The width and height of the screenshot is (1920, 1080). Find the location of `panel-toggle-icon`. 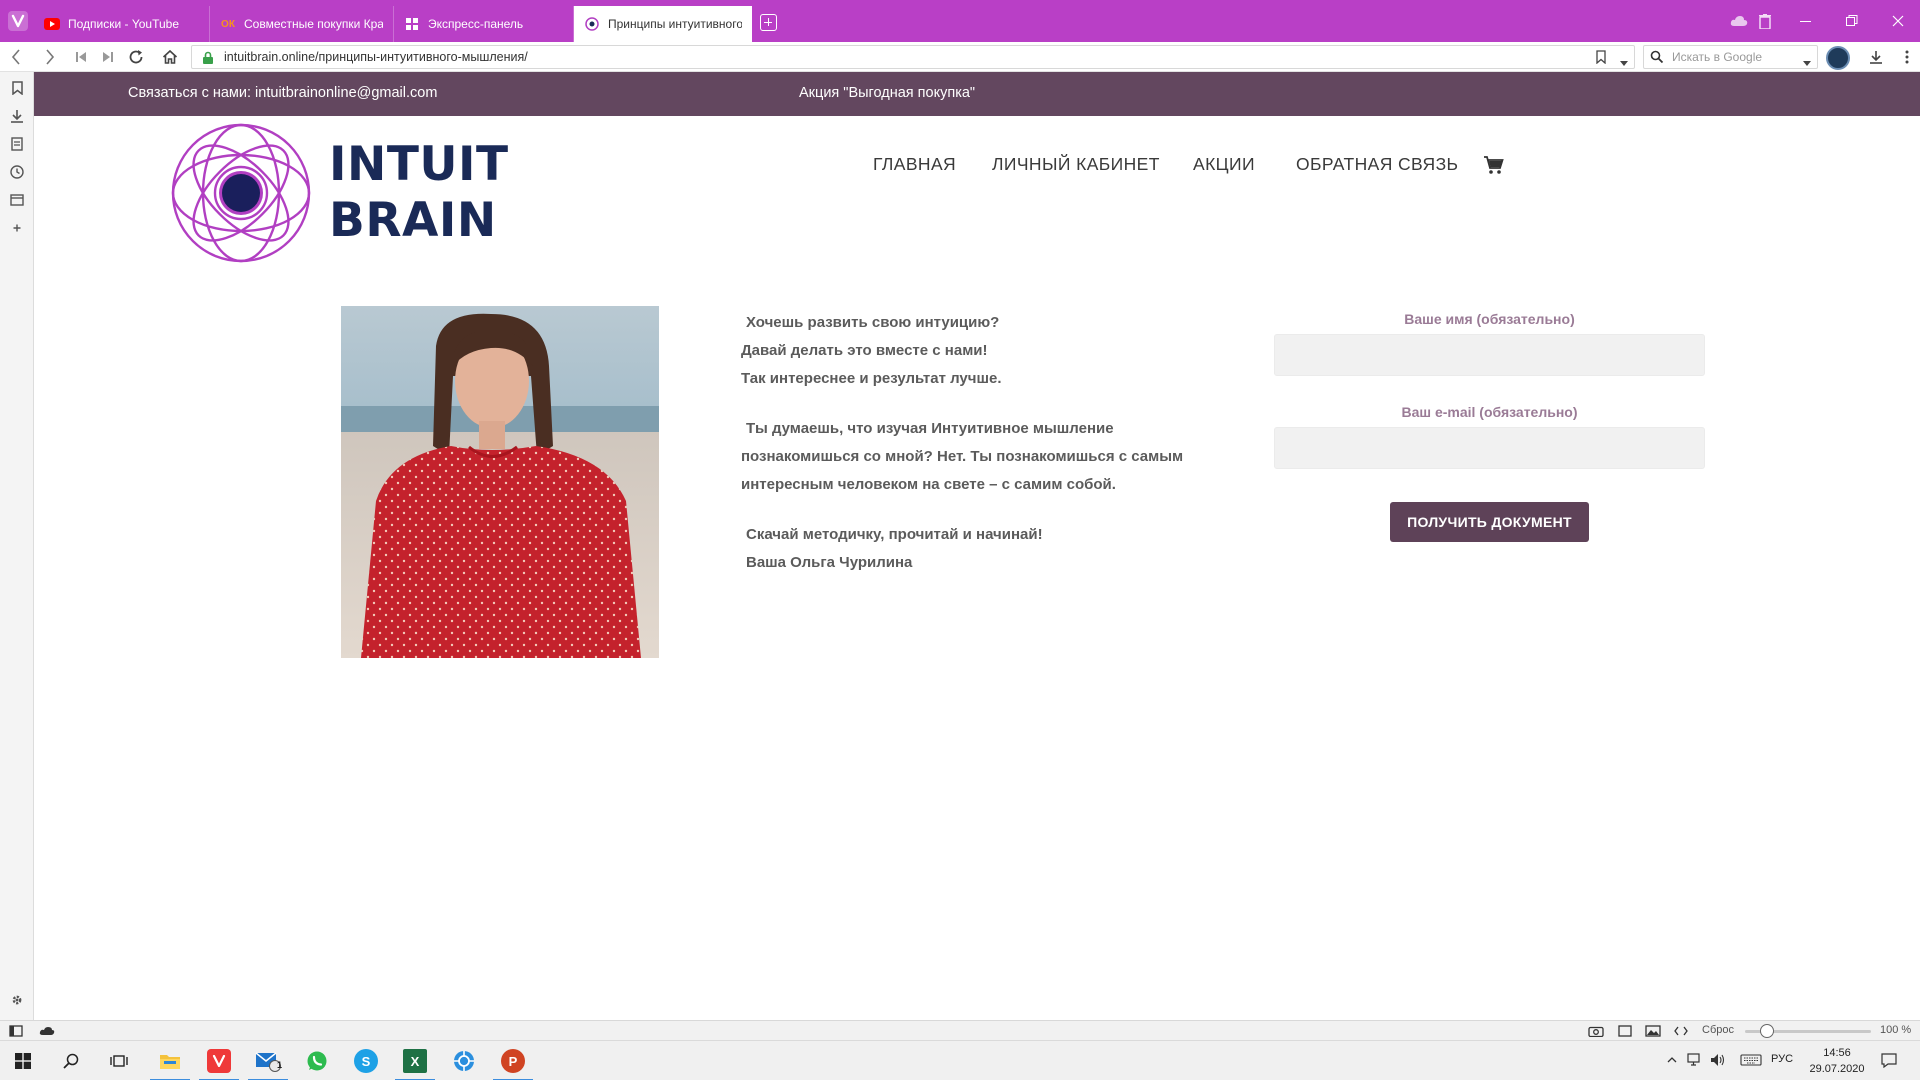

panel-toggle-icon is located at coordinates (16, 1031).